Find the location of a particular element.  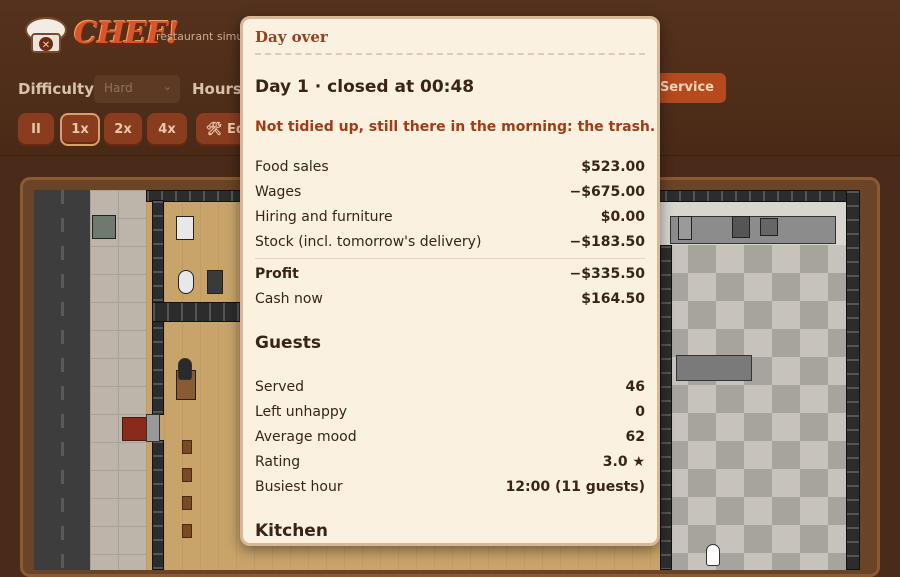

speed-2x-button: 2x is located at coordinates (123, 129).